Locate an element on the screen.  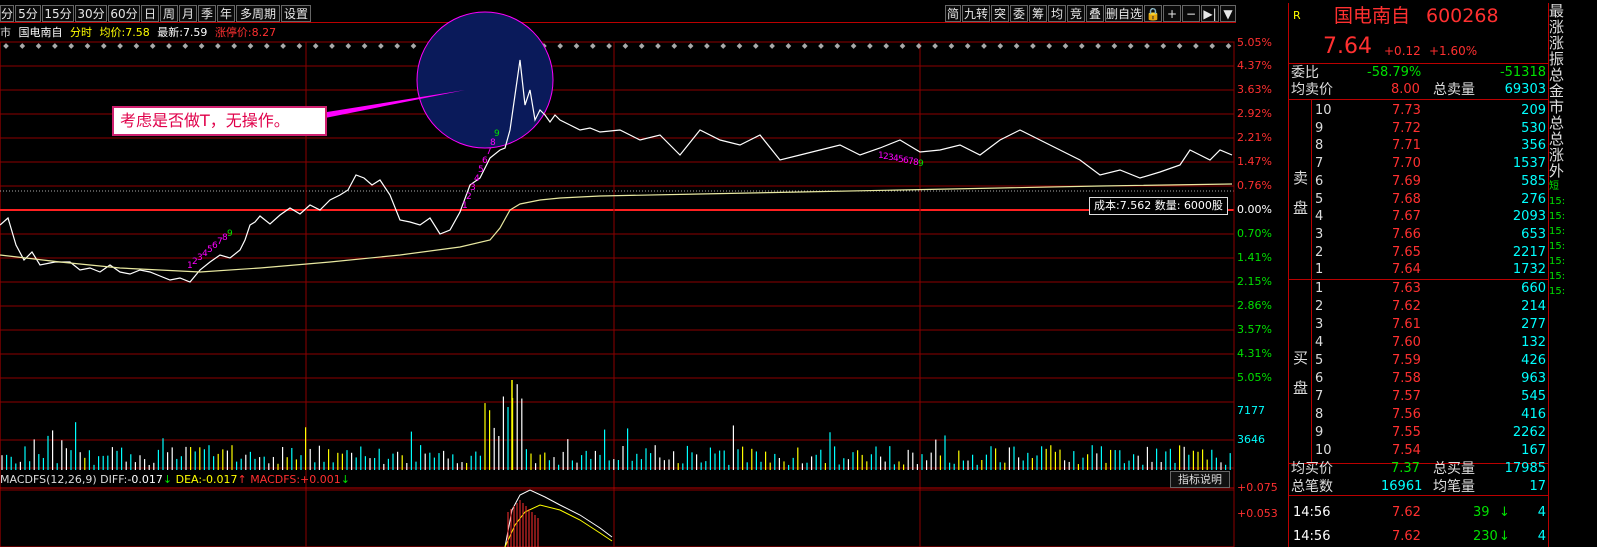
ask-price: 7.69 is located at coordinates (1406, 181).